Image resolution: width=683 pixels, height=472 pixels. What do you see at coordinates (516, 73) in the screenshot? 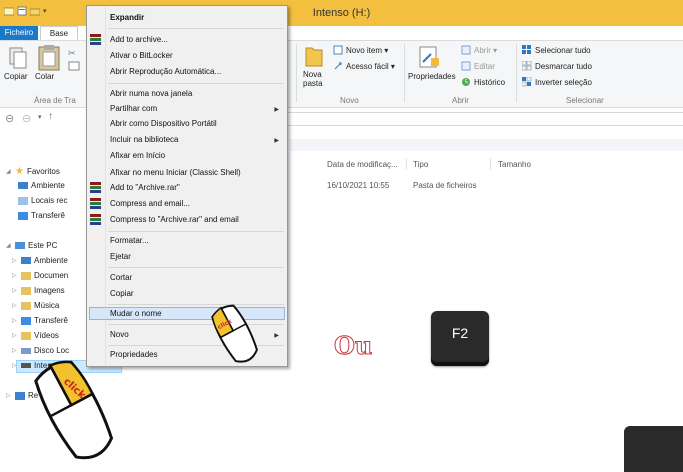
I see `ribbon-separator` at bounding box center [516, 73].